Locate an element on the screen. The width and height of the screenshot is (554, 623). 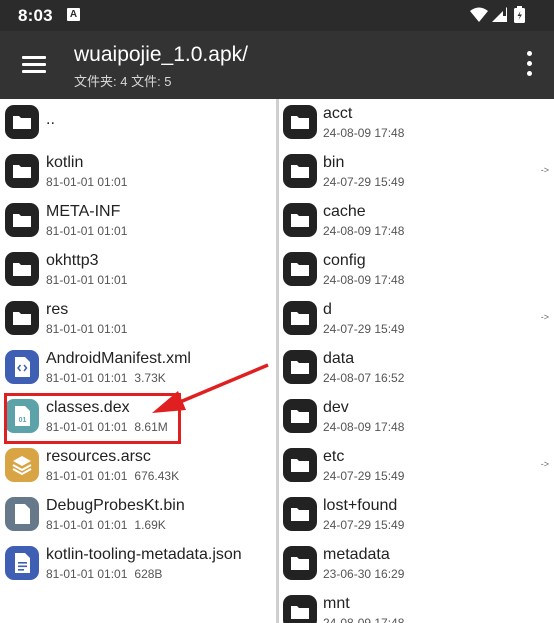
file-row: mnt 24-08-09 17:48 is located at coordinates (416, 606).